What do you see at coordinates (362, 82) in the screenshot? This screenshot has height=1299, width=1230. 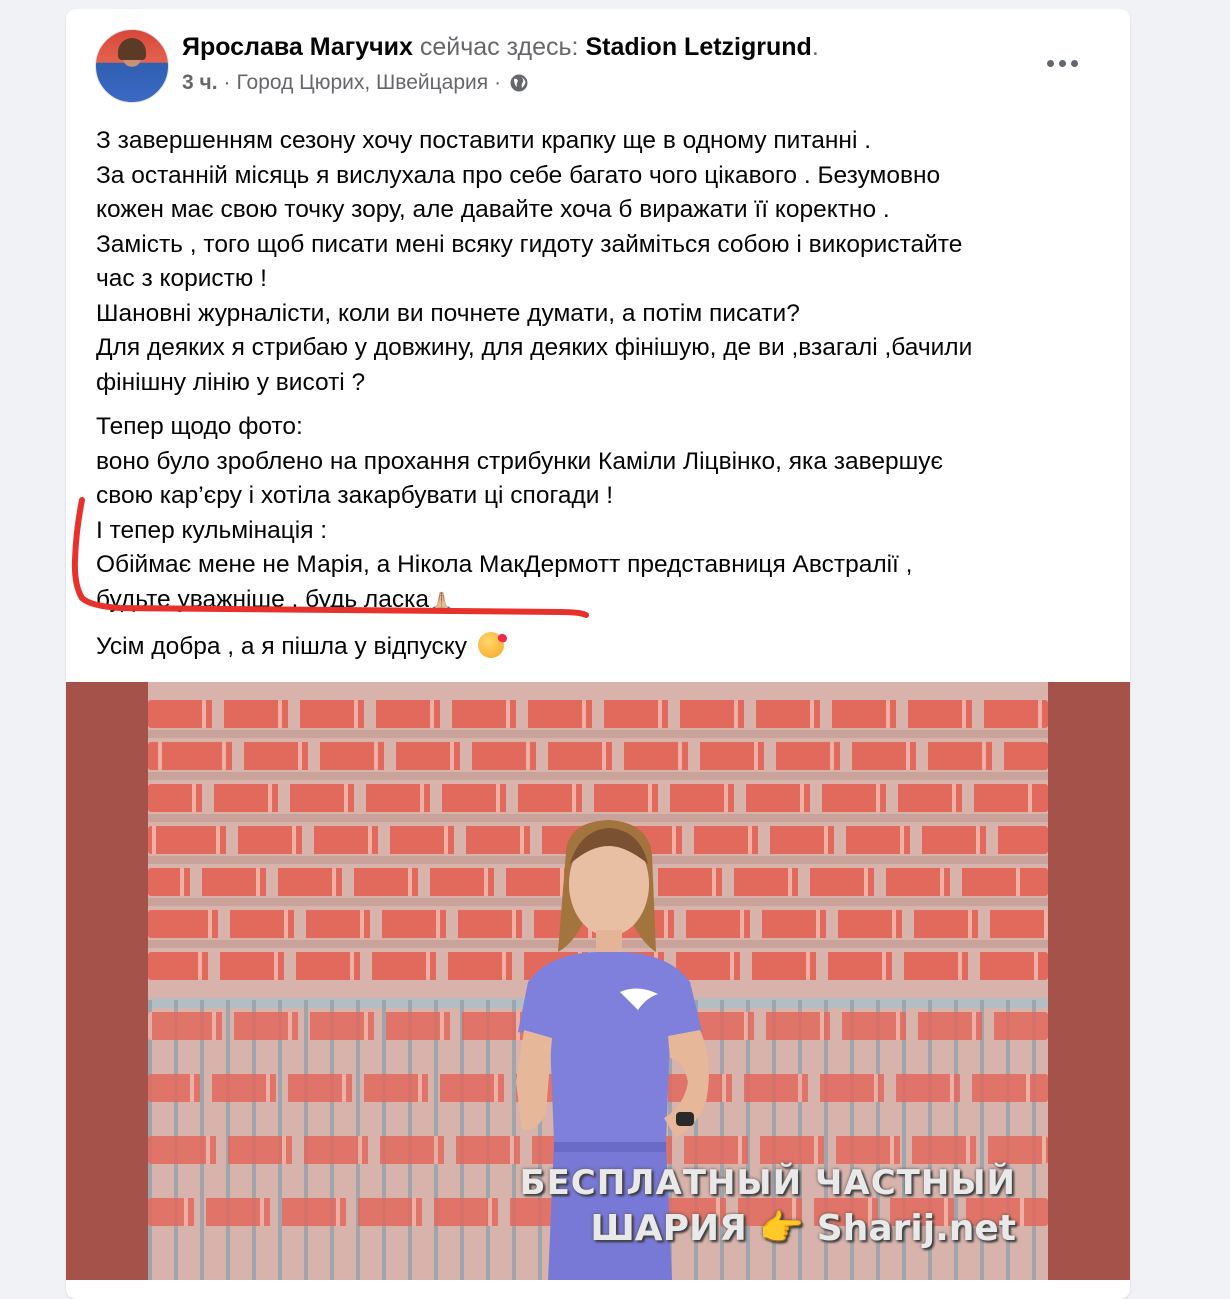 I see `location-text: Город Цюрих, Швейцария` at bounding box center [362, 82].